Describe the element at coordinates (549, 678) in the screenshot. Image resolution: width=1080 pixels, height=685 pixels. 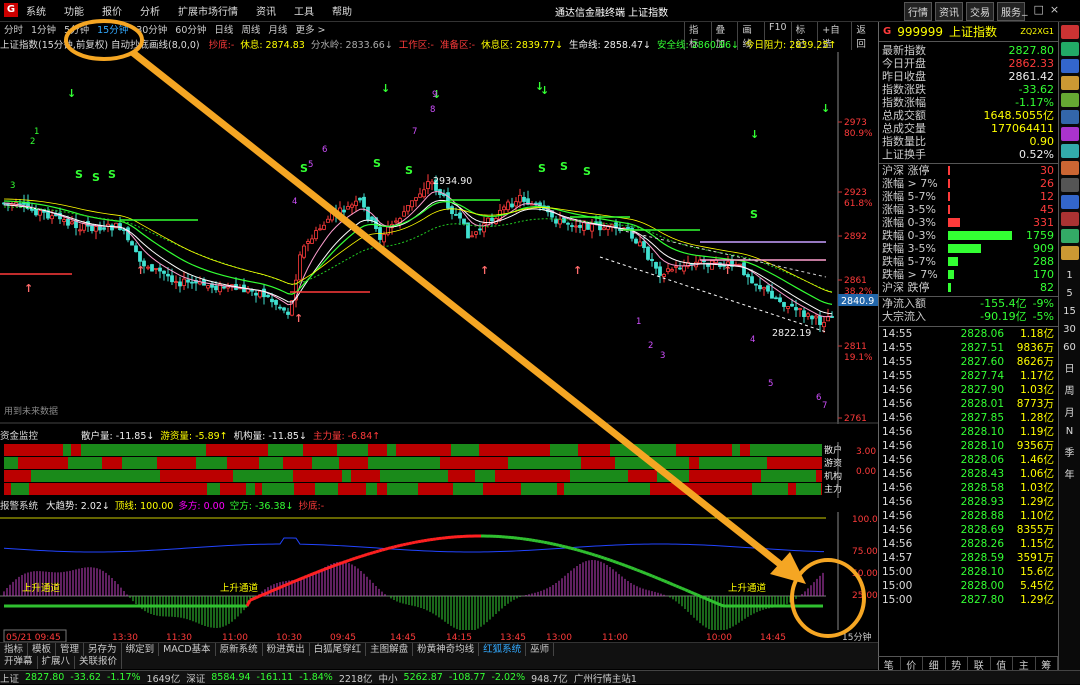
I see `status-item: 948.7亿` at that location.